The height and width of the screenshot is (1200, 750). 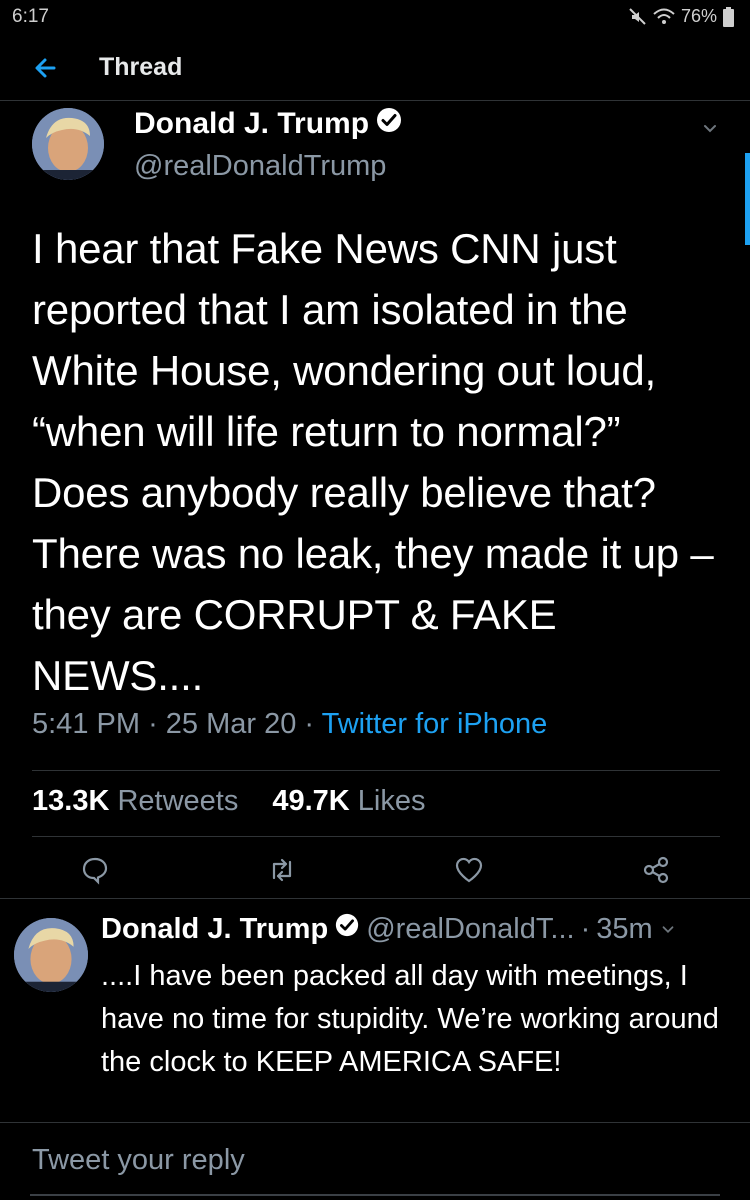 What do you see at coordinates (638, 16) in the screenshot?
I see `mute-icon` at bounding box center [638, 16].